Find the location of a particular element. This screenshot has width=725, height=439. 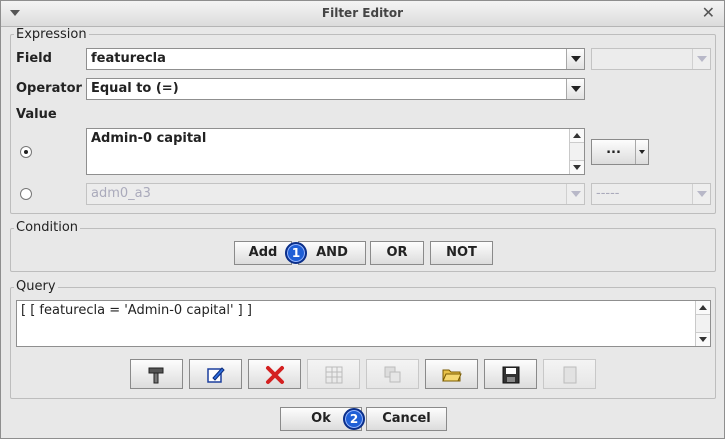

copy-button is located at coordinates (392, 374).